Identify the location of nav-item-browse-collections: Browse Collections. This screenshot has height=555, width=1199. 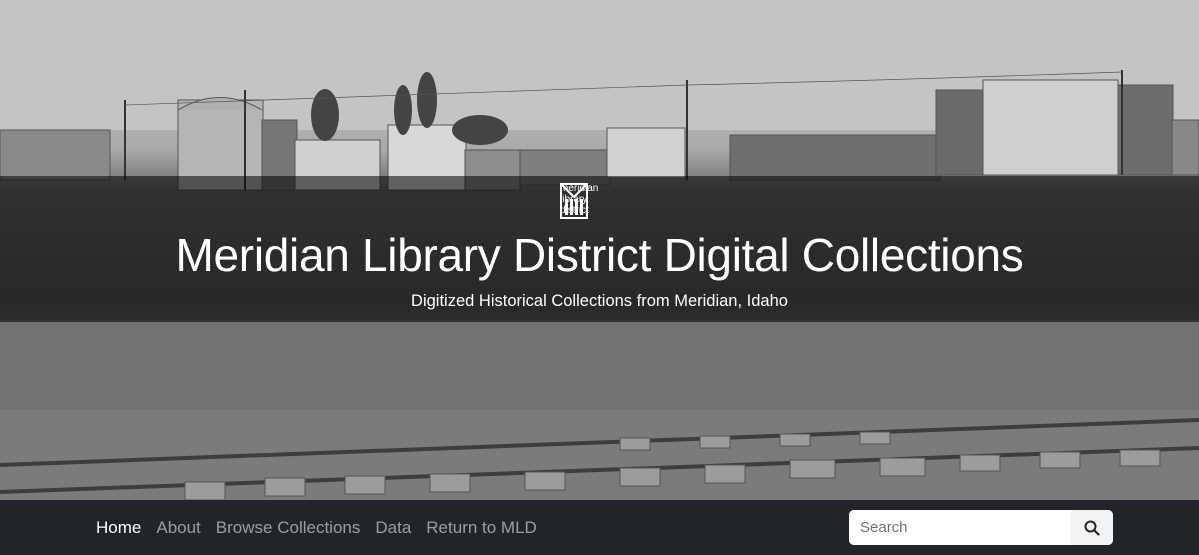
(288, 528).